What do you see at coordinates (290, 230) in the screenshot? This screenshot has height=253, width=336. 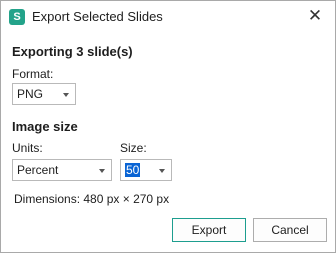 I see `cancel-button: Cancel` at bounding box center [290, 230].